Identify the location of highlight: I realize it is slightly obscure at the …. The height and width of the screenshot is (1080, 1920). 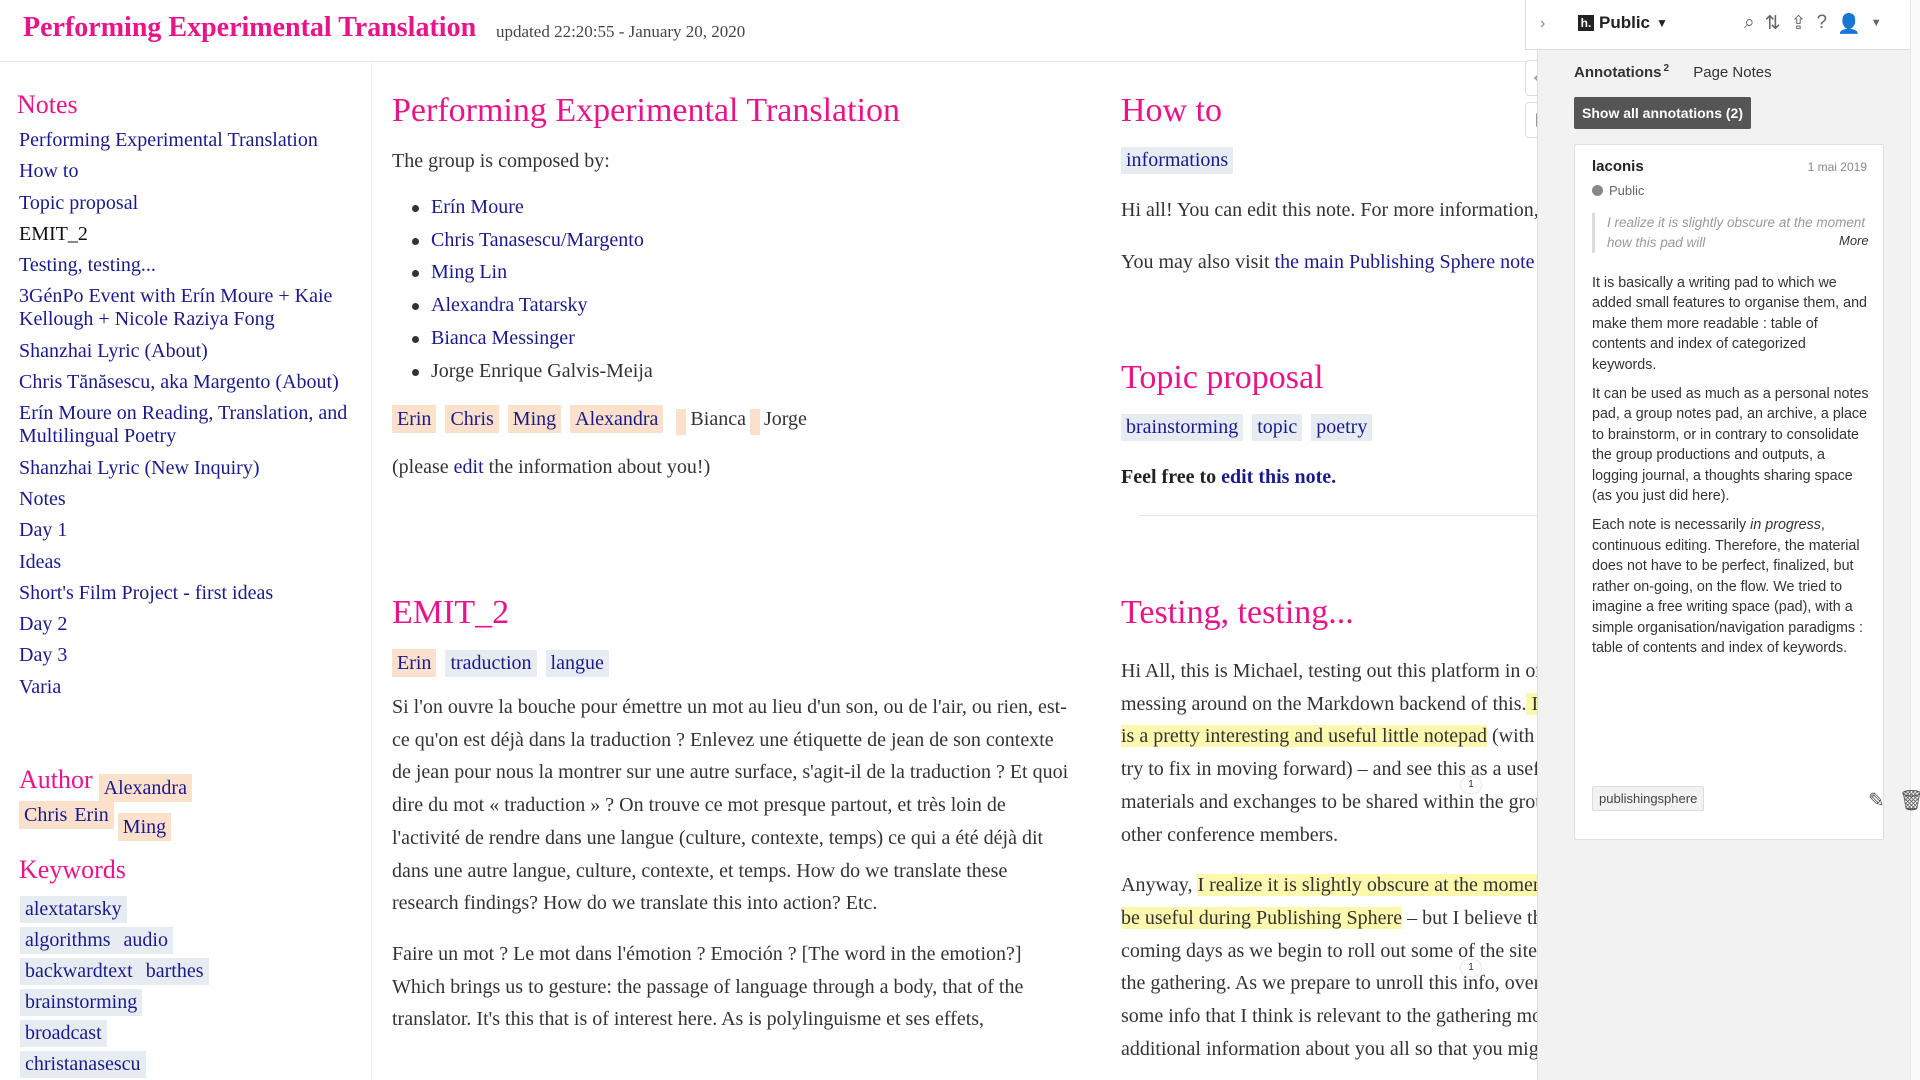
(1367, 885).